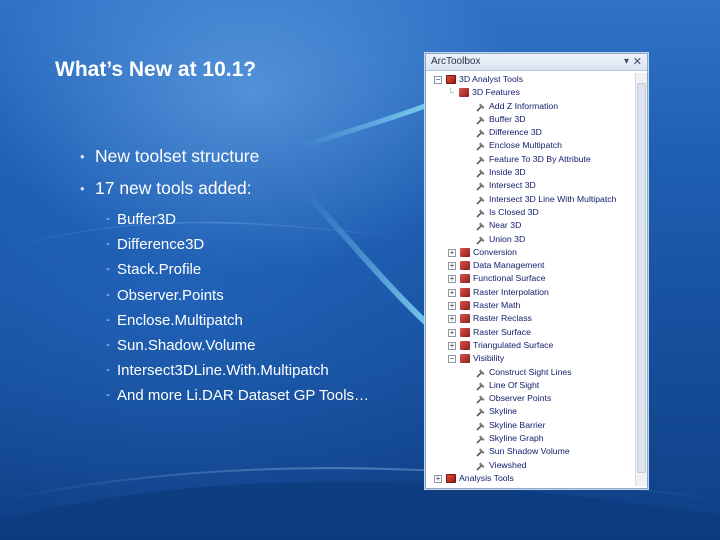 This screenshot has height=540, width=720. I want to click on bullet-toolset-structure: New toolset structure, so click(250, 156).